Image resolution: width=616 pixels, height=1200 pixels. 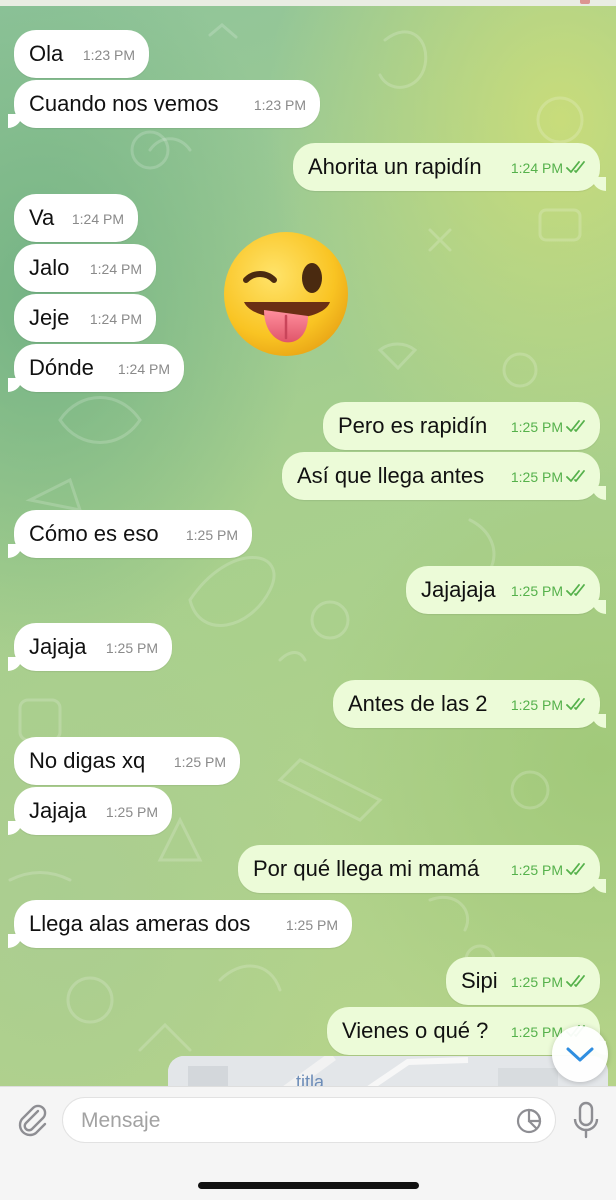 I want to click on outgoing-message: Antes de las 2 1:25 PM, so click(x=469, y=704).